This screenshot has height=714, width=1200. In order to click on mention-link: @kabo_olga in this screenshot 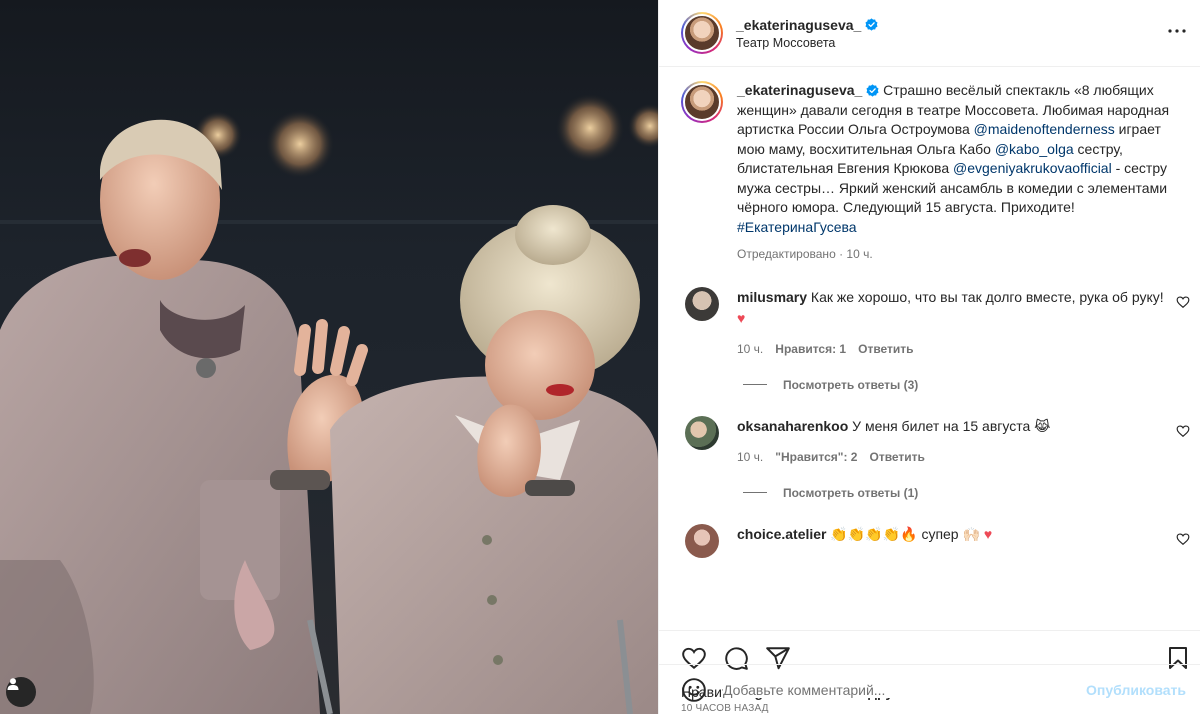, I will do `click(1034, 149)`.